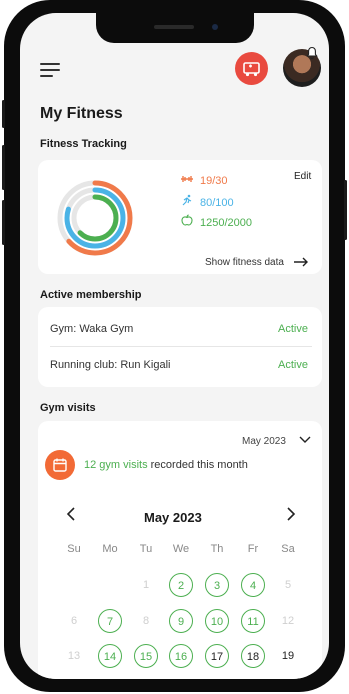 Image resolution: width=349 pixels, height=694 pixels. I want to click on calendar-day: 13, so click(74, 656).